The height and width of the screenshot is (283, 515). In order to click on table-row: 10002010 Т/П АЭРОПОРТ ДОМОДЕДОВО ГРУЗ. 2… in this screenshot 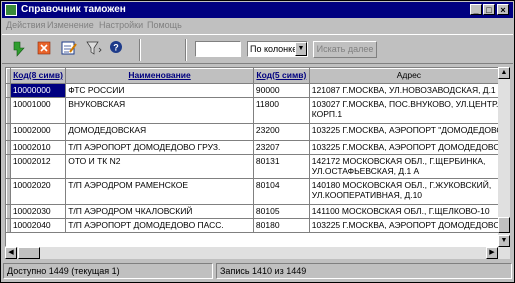, I will do `click(257, 147)`.